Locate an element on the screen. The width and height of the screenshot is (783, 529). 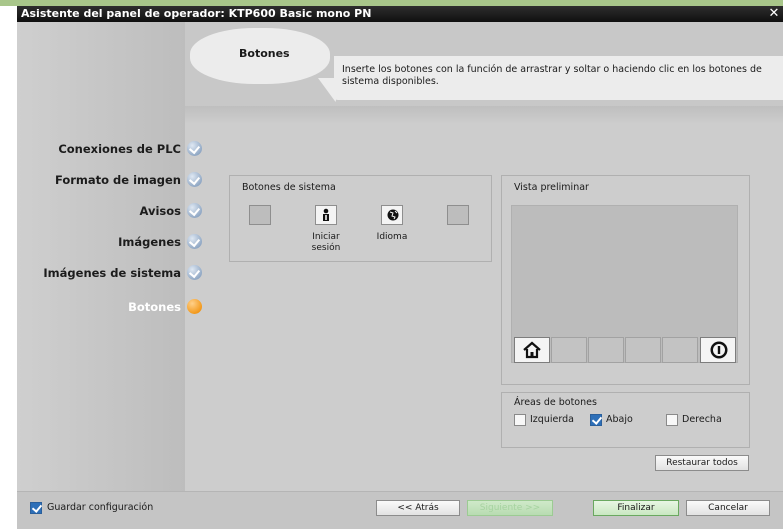
back-button: << Atrás is located at coordinates (418, 508).